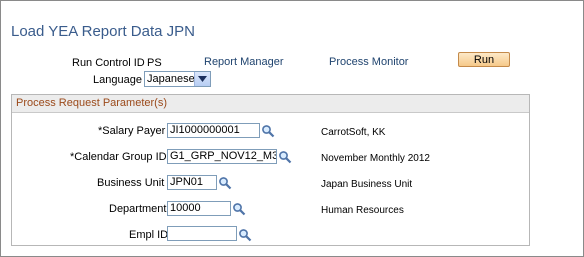 Image resolution: width=584 pixels, height=257 pixels. Describe the element at coordinates (91, 103) in the screenshot. I see `group-title: Process Request Parameter(s)` at that location.